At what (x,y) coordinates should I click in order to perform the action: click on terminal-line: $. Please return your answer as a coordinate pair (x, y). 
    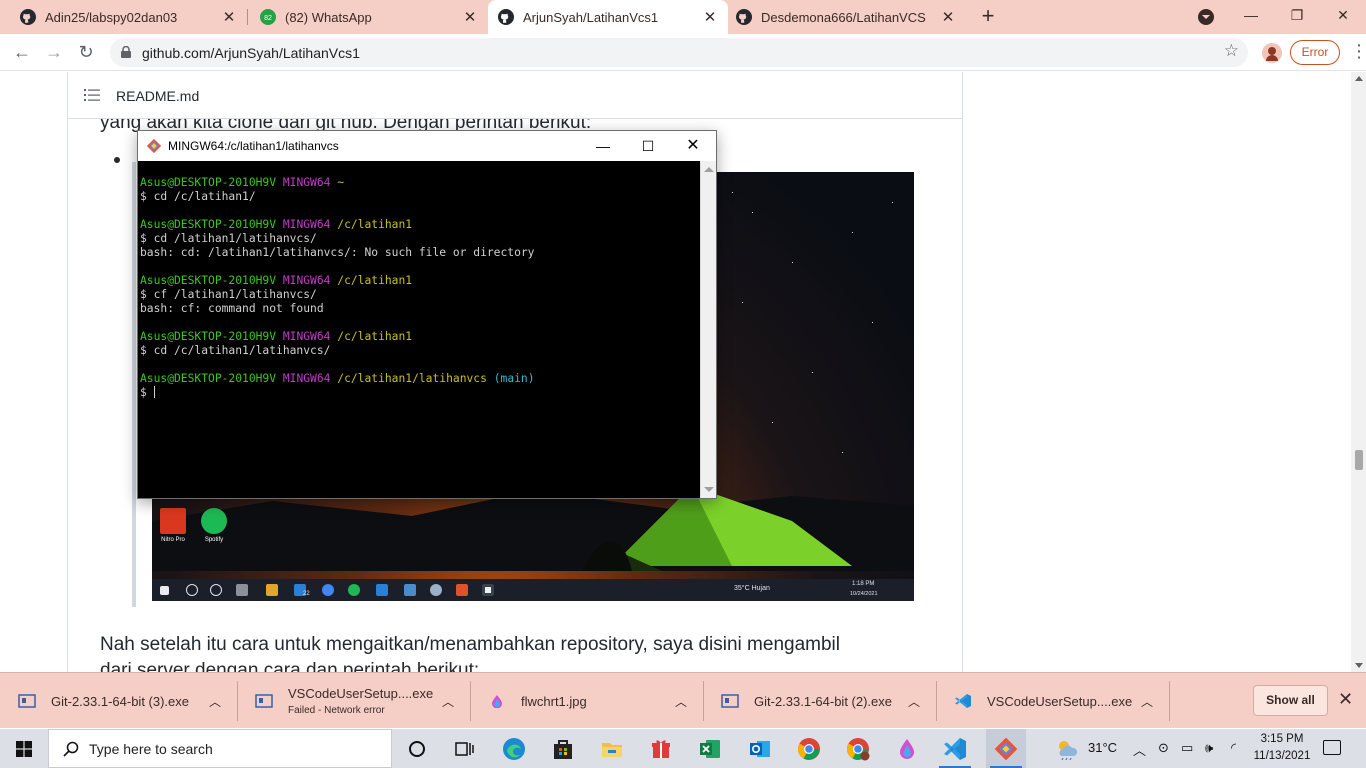
    Looking at the image, I should click on (420, 393).